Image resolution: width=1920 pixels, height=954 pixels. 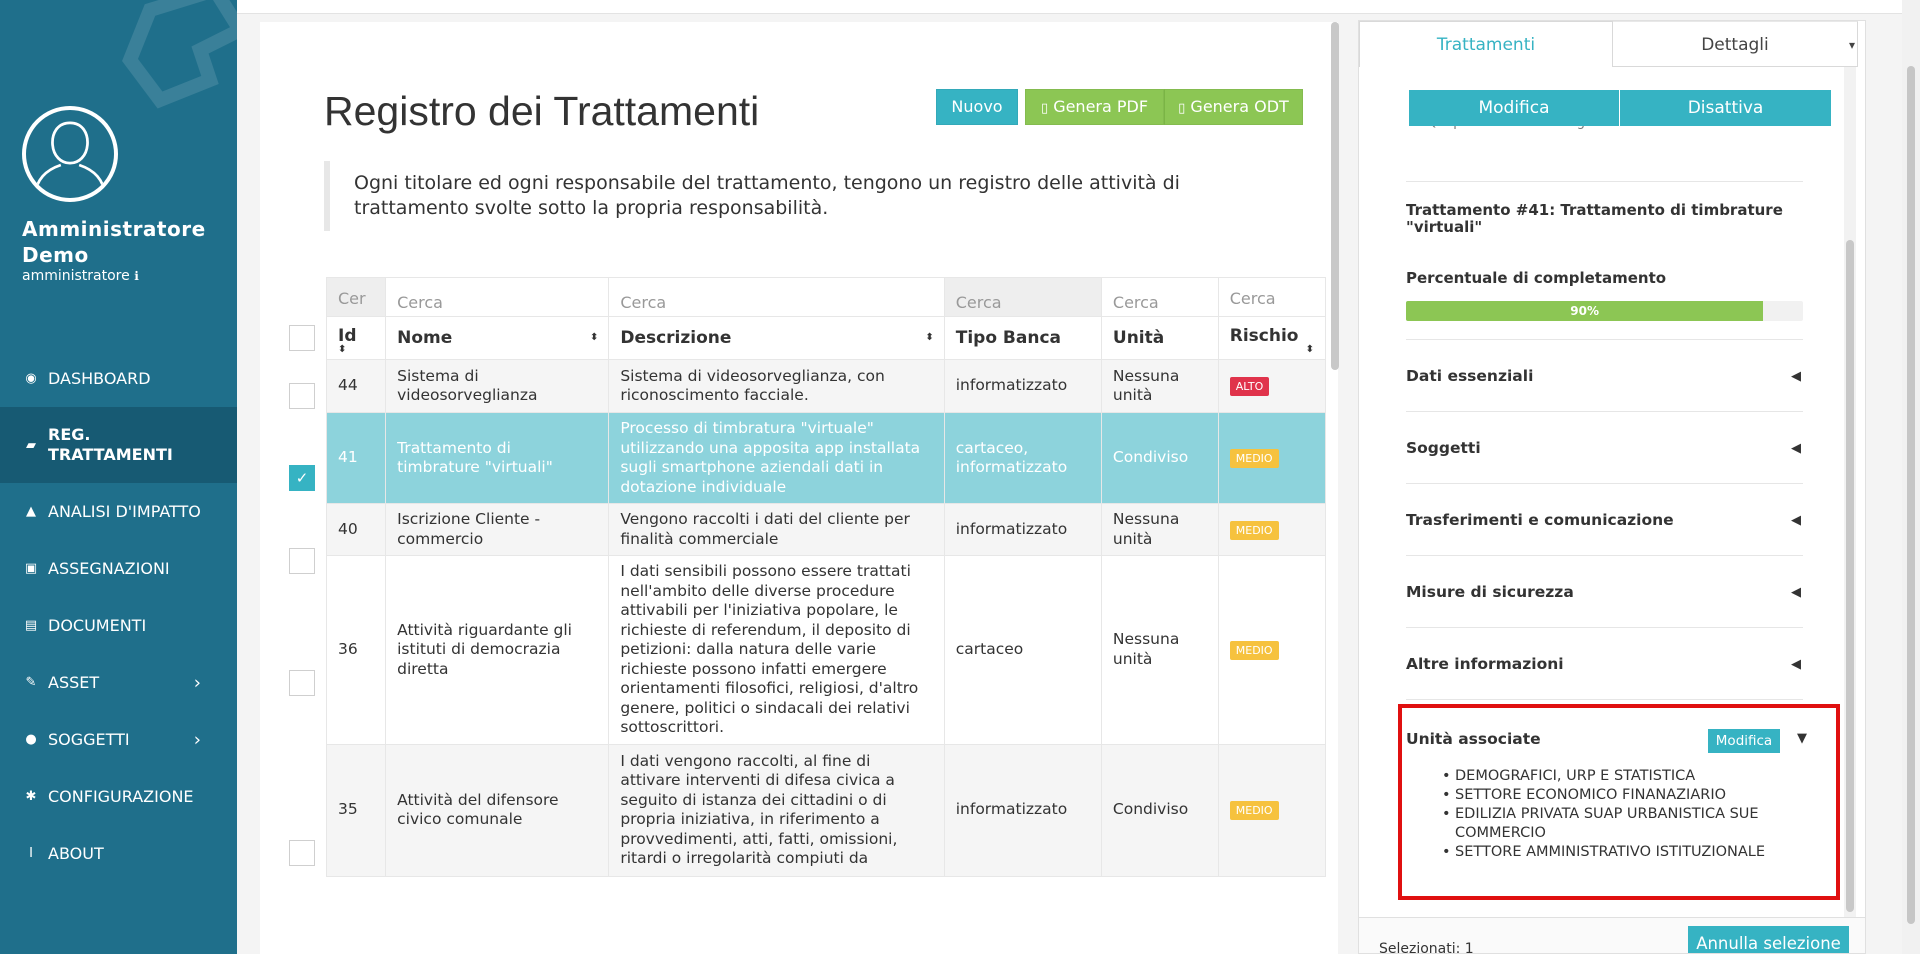 What do you see at coordinates (1008, 338) in the screenshot?
I see `column-header-label: Tipo Banca` at bounding box center [1008, 338].